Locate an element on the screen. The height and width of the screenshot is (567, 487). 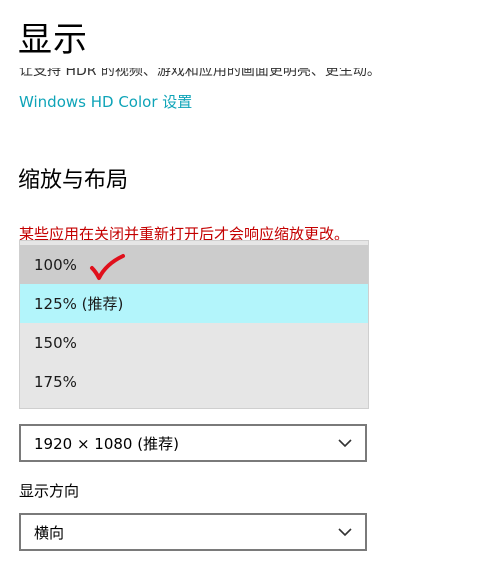
orientation-value: 横向 is located at coordinates (49, 532).